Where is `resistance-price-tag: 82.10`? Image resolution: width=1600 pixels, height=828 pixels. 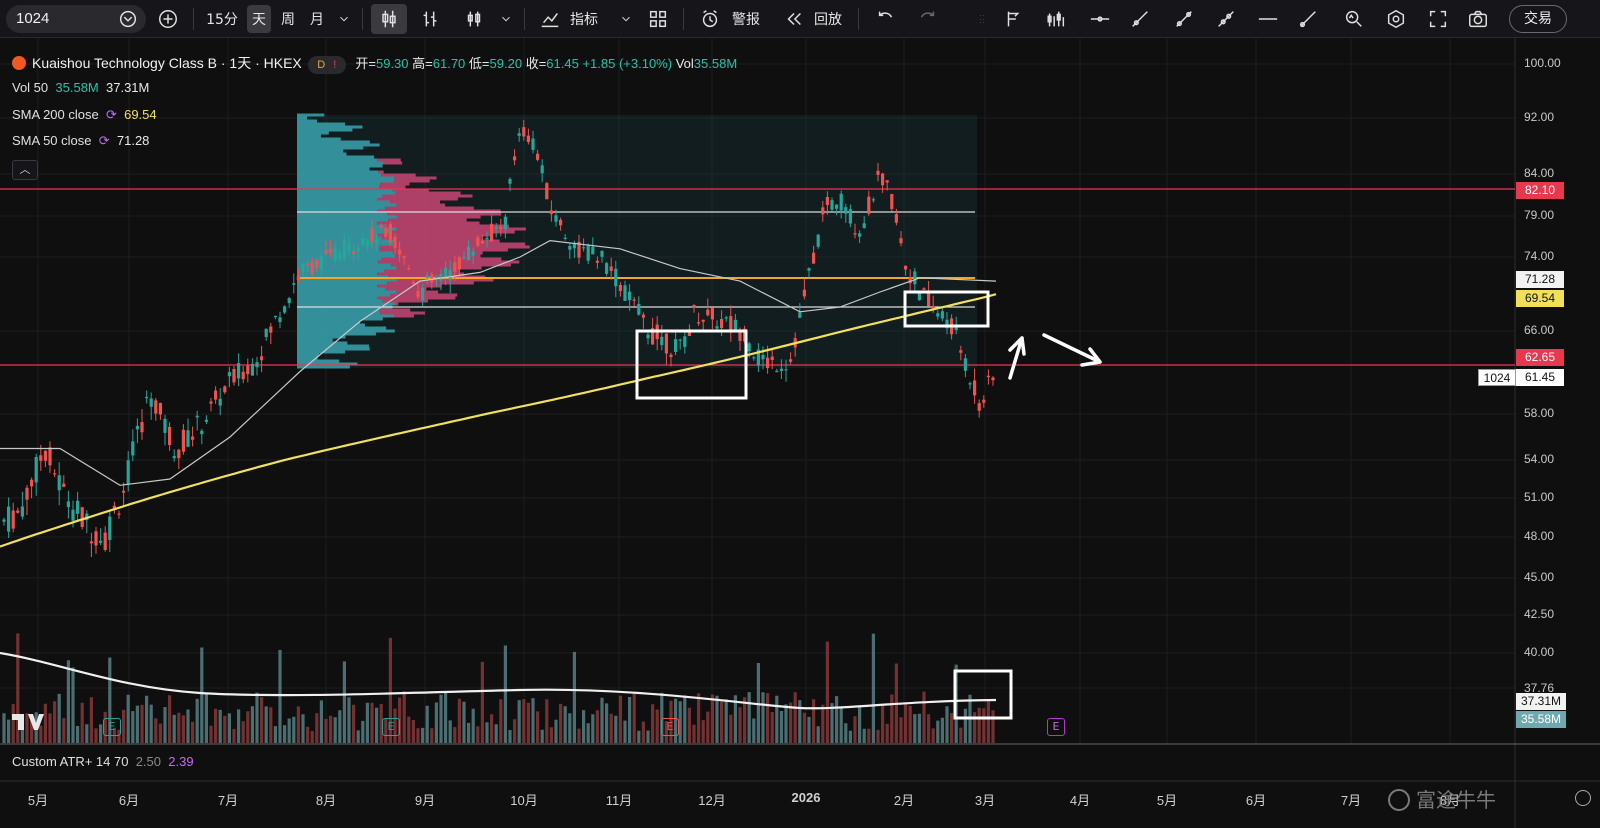
resistance-price-tag: 82.10 is located at coordinates (1540, 190).